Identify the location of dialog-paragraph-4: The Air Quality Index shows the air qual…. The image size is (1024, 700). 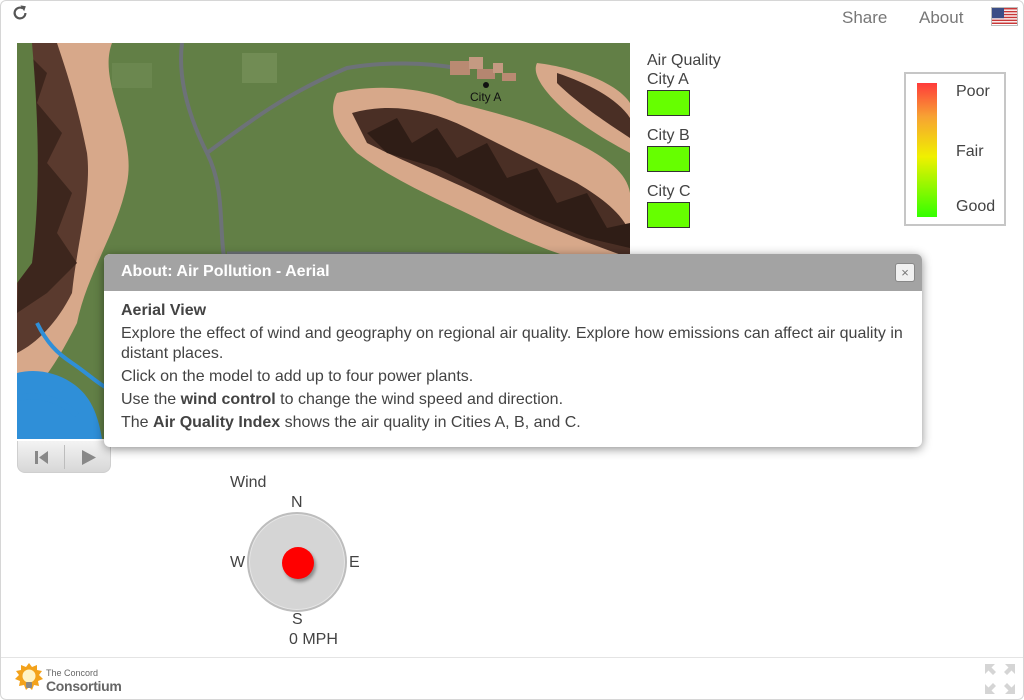
(513, 423).